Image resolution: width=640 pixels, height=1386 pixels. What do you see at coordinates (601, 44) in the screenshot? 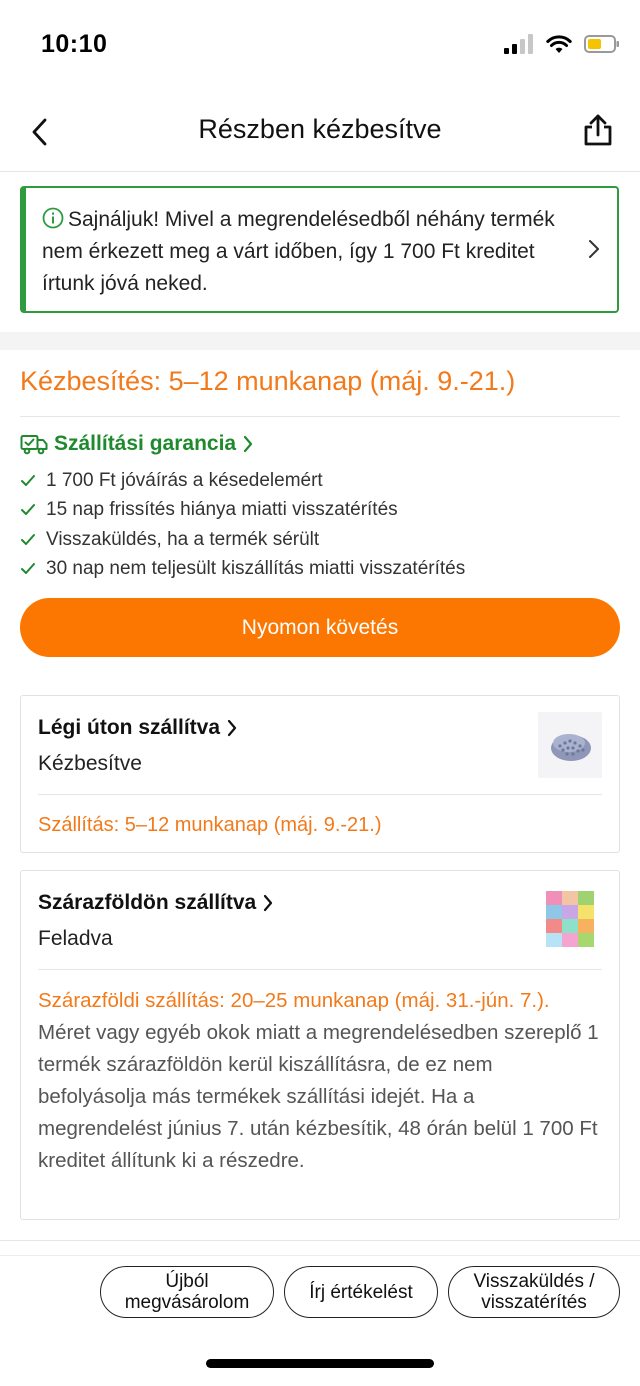
I see `battery-icon` at bounding box center [601, 44].